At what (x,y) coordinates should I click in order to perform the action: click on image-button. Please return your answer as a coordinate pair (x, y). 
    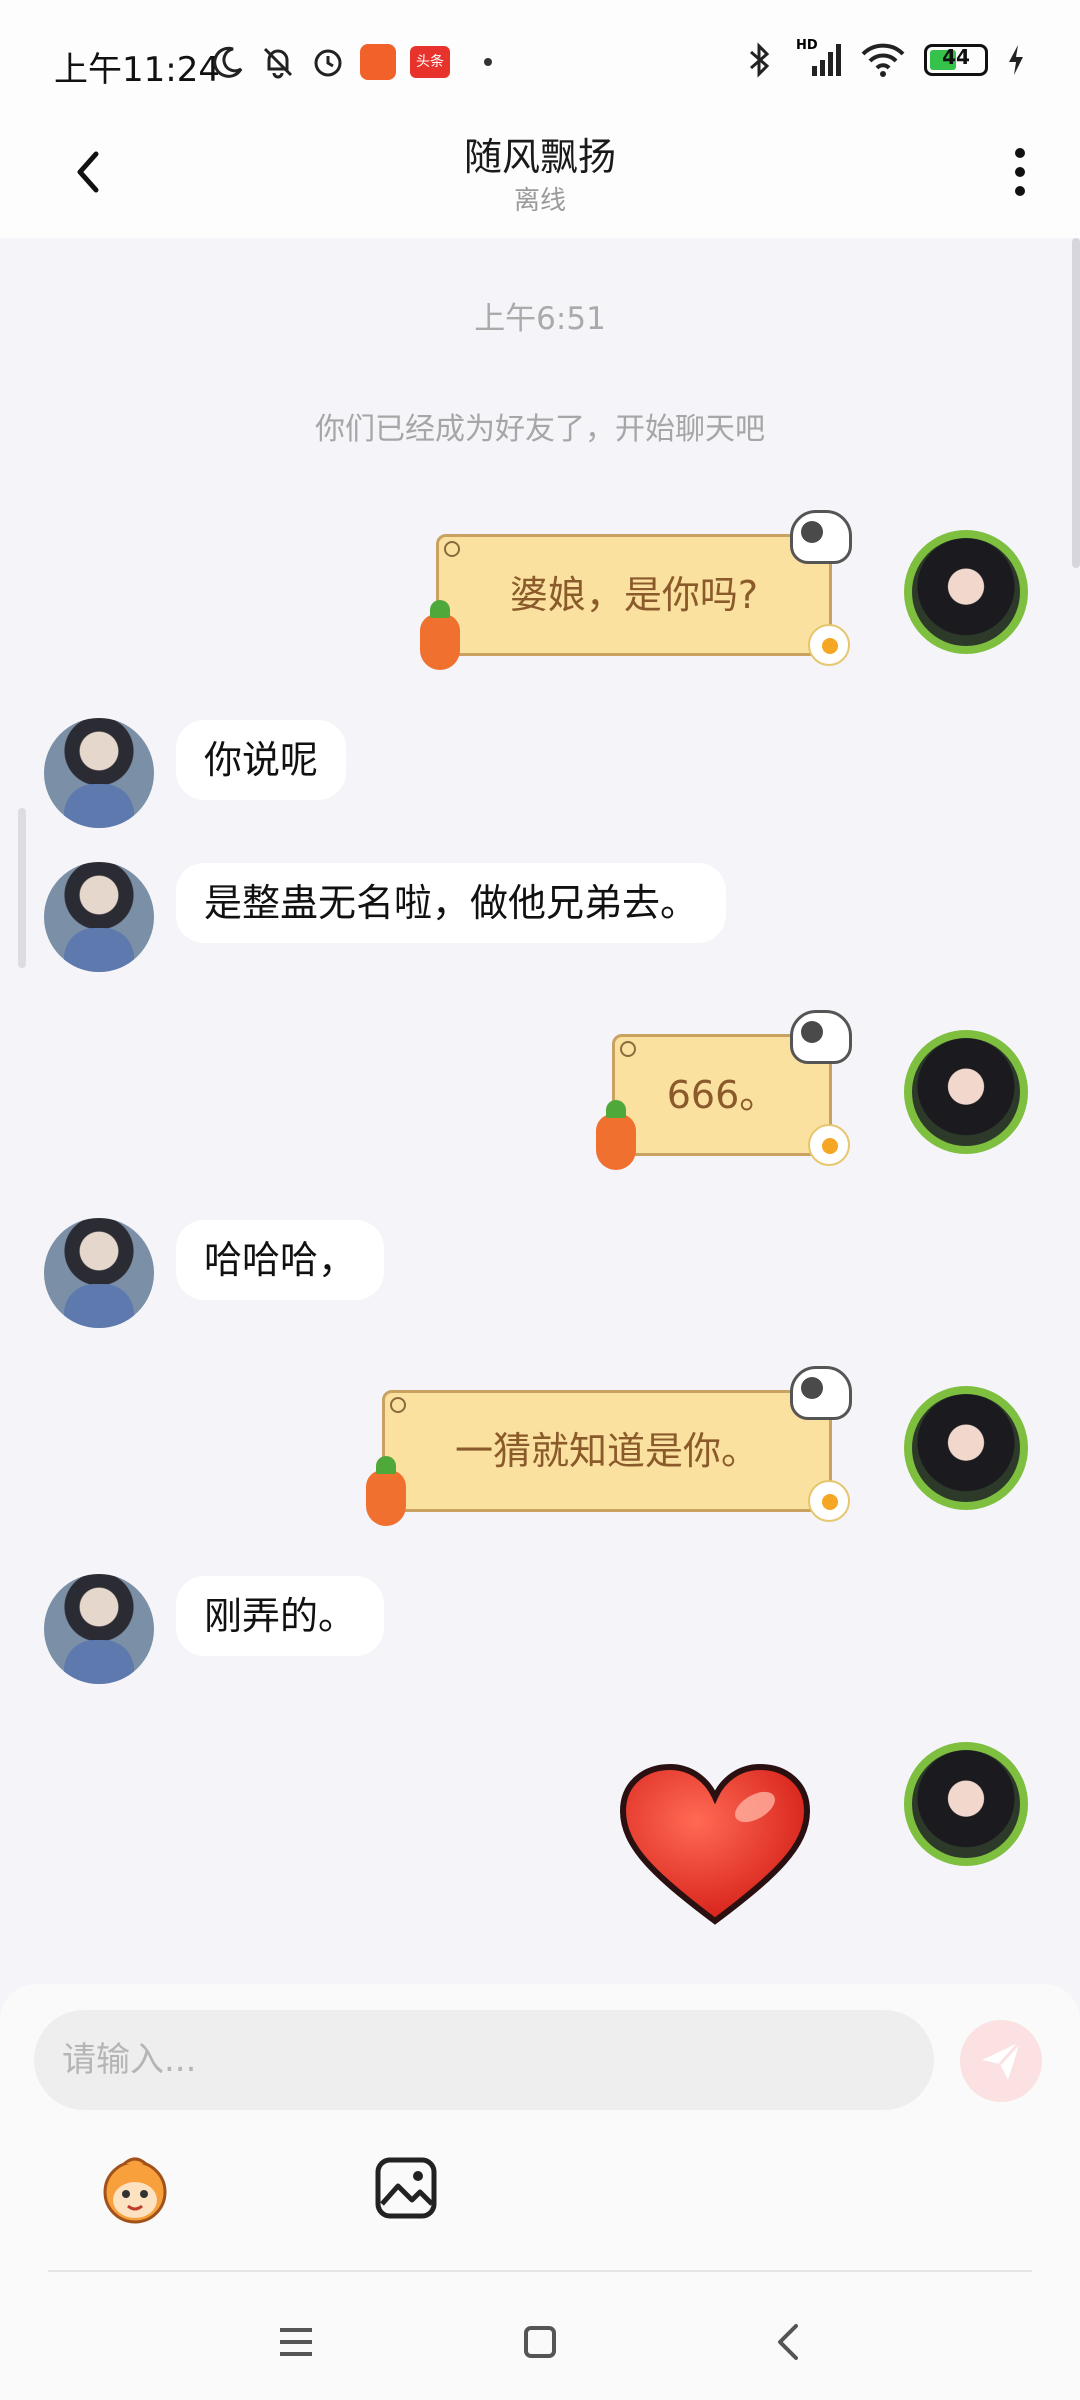
    Looking at the image, I should click on (406, 2188).